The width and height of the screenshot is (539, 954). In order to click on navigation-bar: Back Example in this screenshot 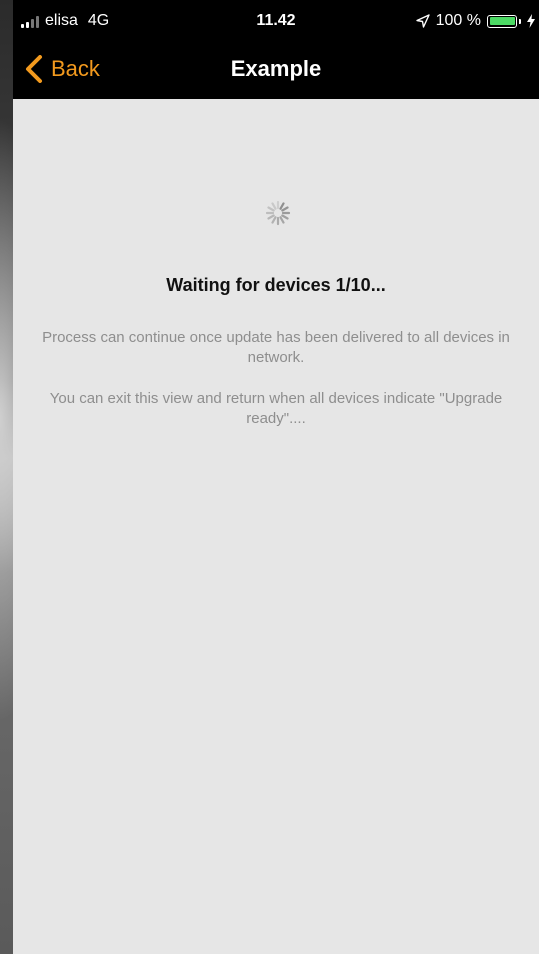, I will do `click(276, 69)`.